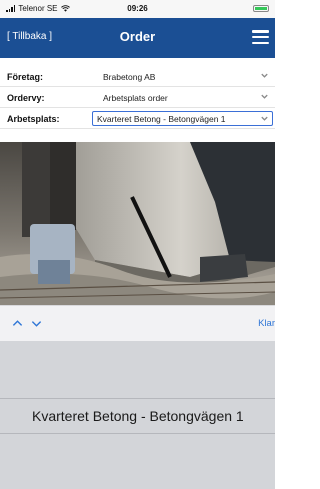  What do you see at coordinates (161, 119) in the screenshot?
I see `workplace-value: Kvarteret Betong - Betongvägen 1` at bounding box center [161, 119].